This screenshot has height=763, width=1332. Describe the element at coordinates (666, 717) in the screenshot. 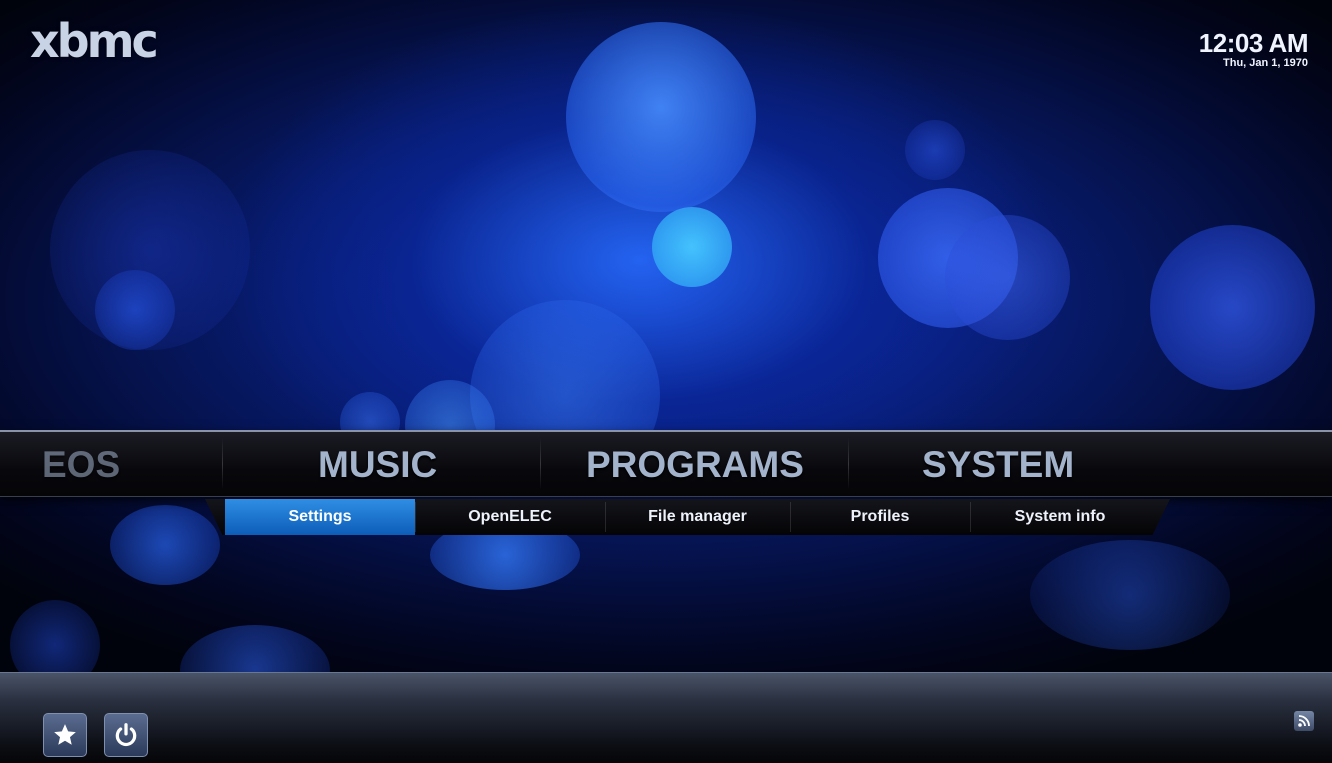

I see `bottom-shelf` at that location.